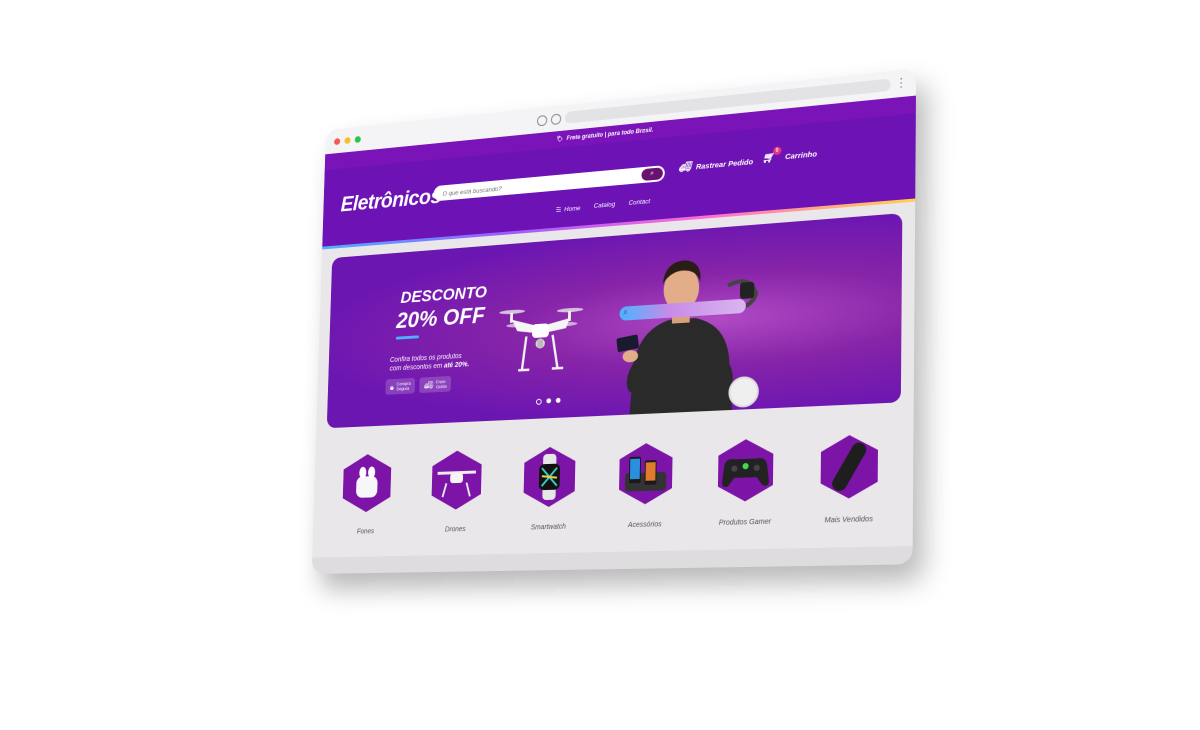 This screenshot has height=730, width=1200. What do you see at coordinates (849, 467) in the screenshot?
I see `speaker-icon` at bounding box center [849, 467].